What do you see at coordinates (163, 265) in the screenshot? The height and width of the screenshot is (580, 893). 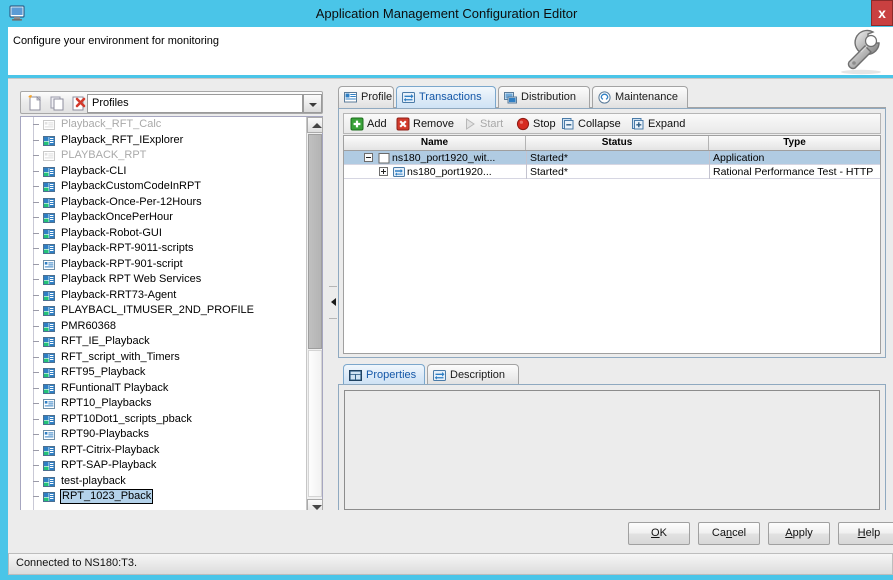 I see `profile-list-item: Playback-RPT-901-script` at bounding box center [163, 265].